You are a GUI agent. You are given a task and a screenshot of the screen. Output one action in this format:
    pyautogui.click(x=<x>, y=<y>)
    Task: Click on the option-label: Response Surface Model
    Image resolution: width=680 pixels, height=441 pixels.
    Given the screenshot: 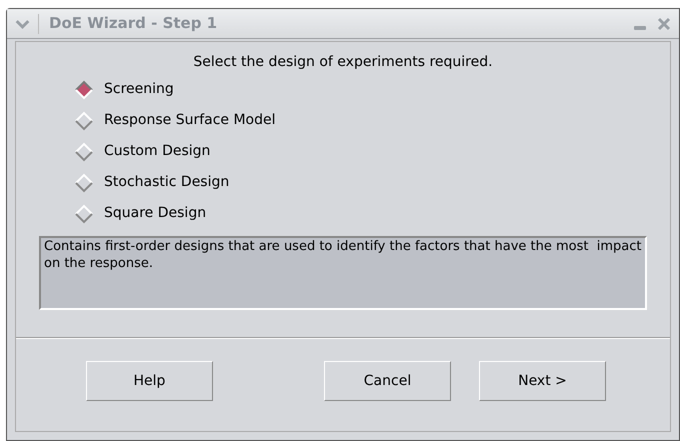 What is the action you would take?
    pyautogui.click(x=190, y=120)
    